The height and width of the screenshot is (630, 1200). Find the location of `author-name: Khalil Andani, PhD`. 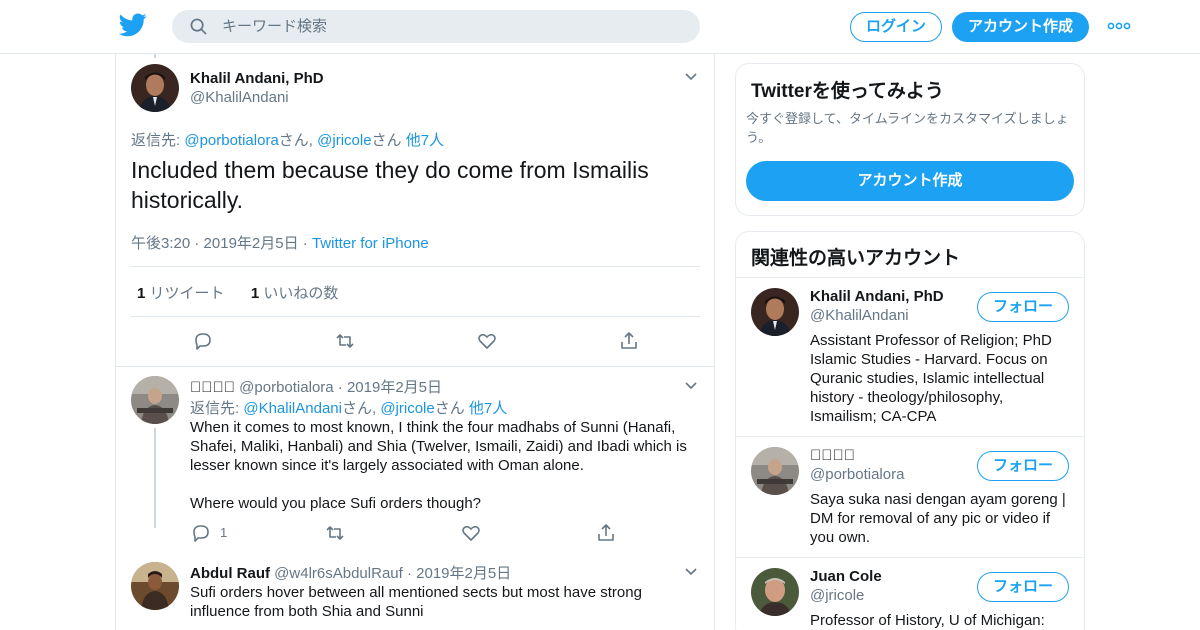

author-name: Khalil Andani, PhD is located at coordinates (257, 78).